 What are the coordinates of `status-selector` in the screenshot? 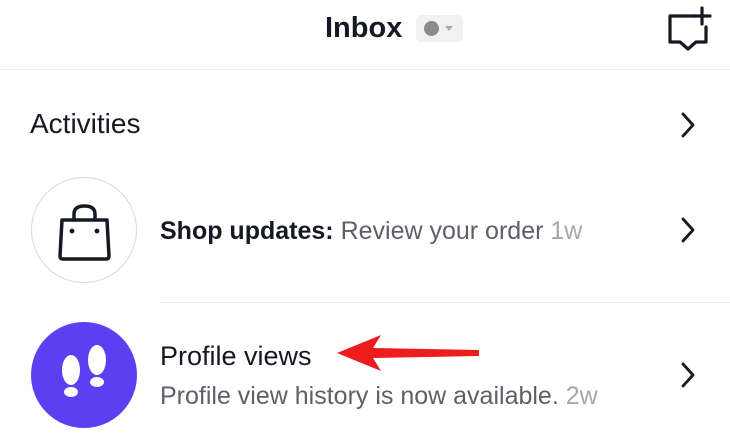 It's located at (439, 28).